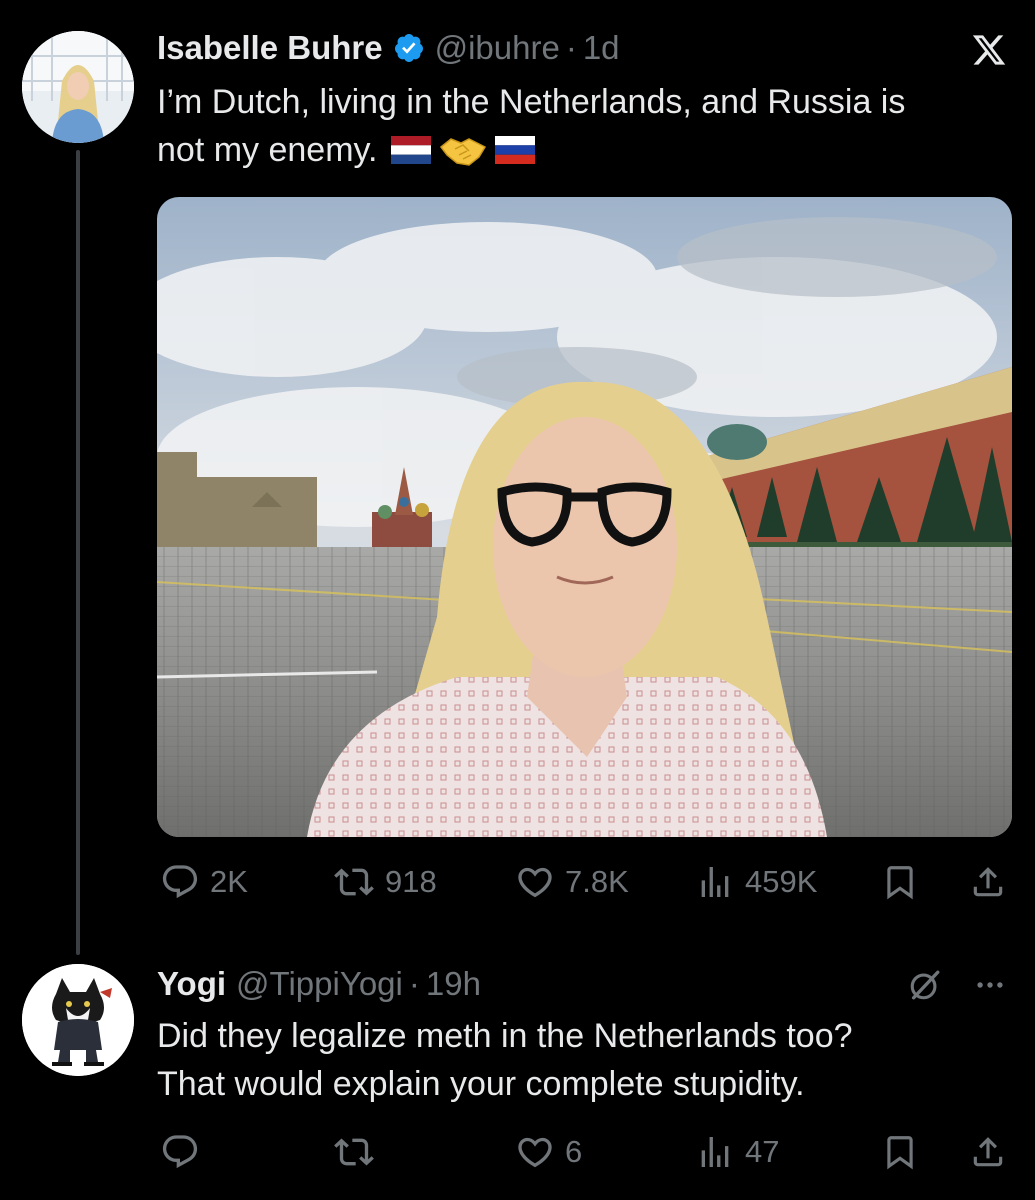 This screenshot has width=1035, height=1200. What do you see at coordinates (319, 984) in the screenshot?
I see `reply-author-handle: @TippiYogi` at bounding box center [319, 984].